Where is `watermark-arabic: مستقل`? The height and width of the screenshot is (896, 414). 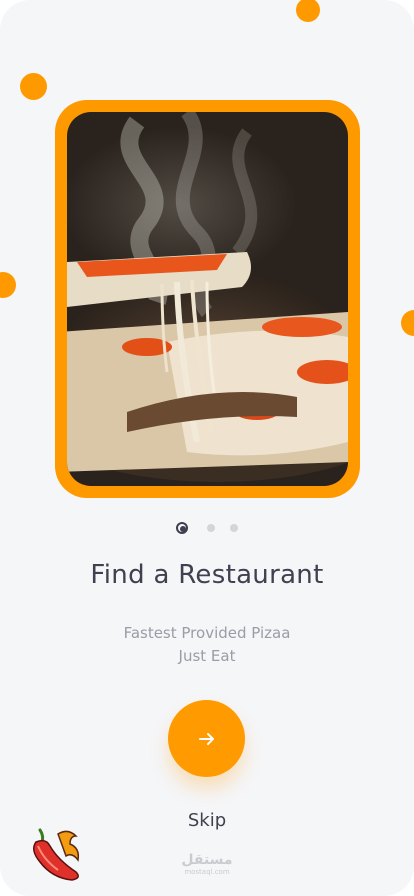
watermark-arabic: مستقل is located at coordinates (207, 860).